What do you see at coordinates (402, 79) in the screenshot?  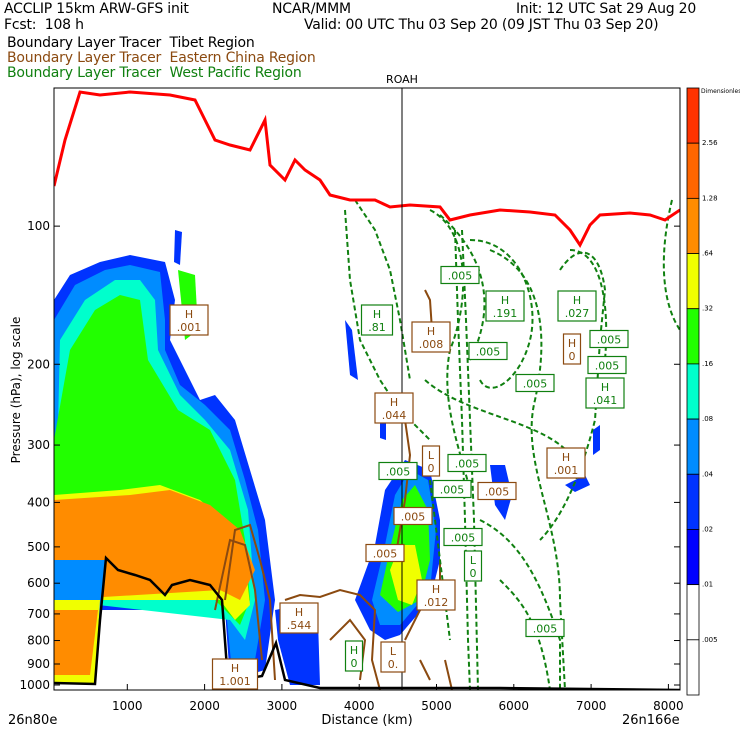 I see `roah-label: ROAH` at bounding box center [402, 79].